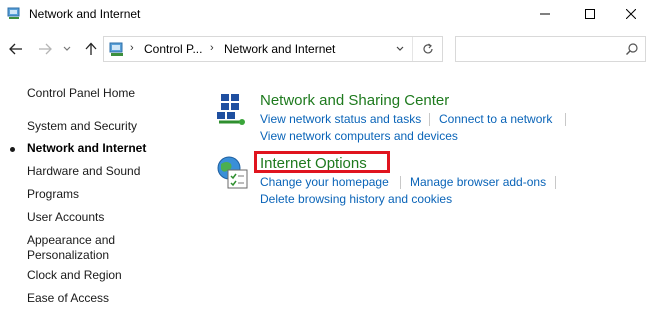 The image size is (653, 326). What do you see at coordinates (68, 298) in the screenshot?
I see `sidebar-item-ease-of-access: Ease of Access` at bounding box center [68, 298].